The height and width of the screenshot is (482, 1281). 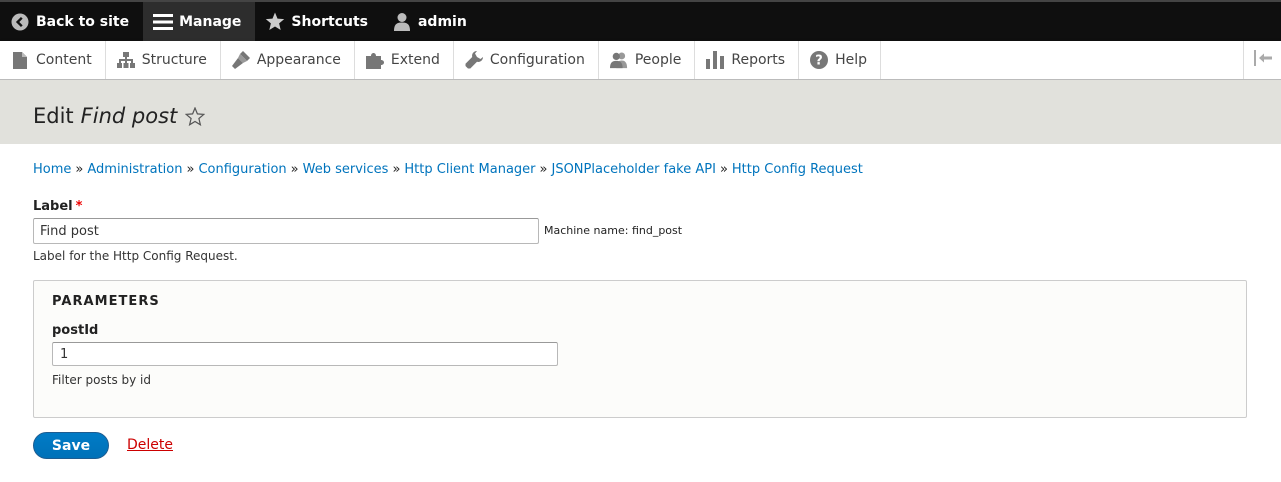 I want to click on file-icon, so click(x=20, y=60).